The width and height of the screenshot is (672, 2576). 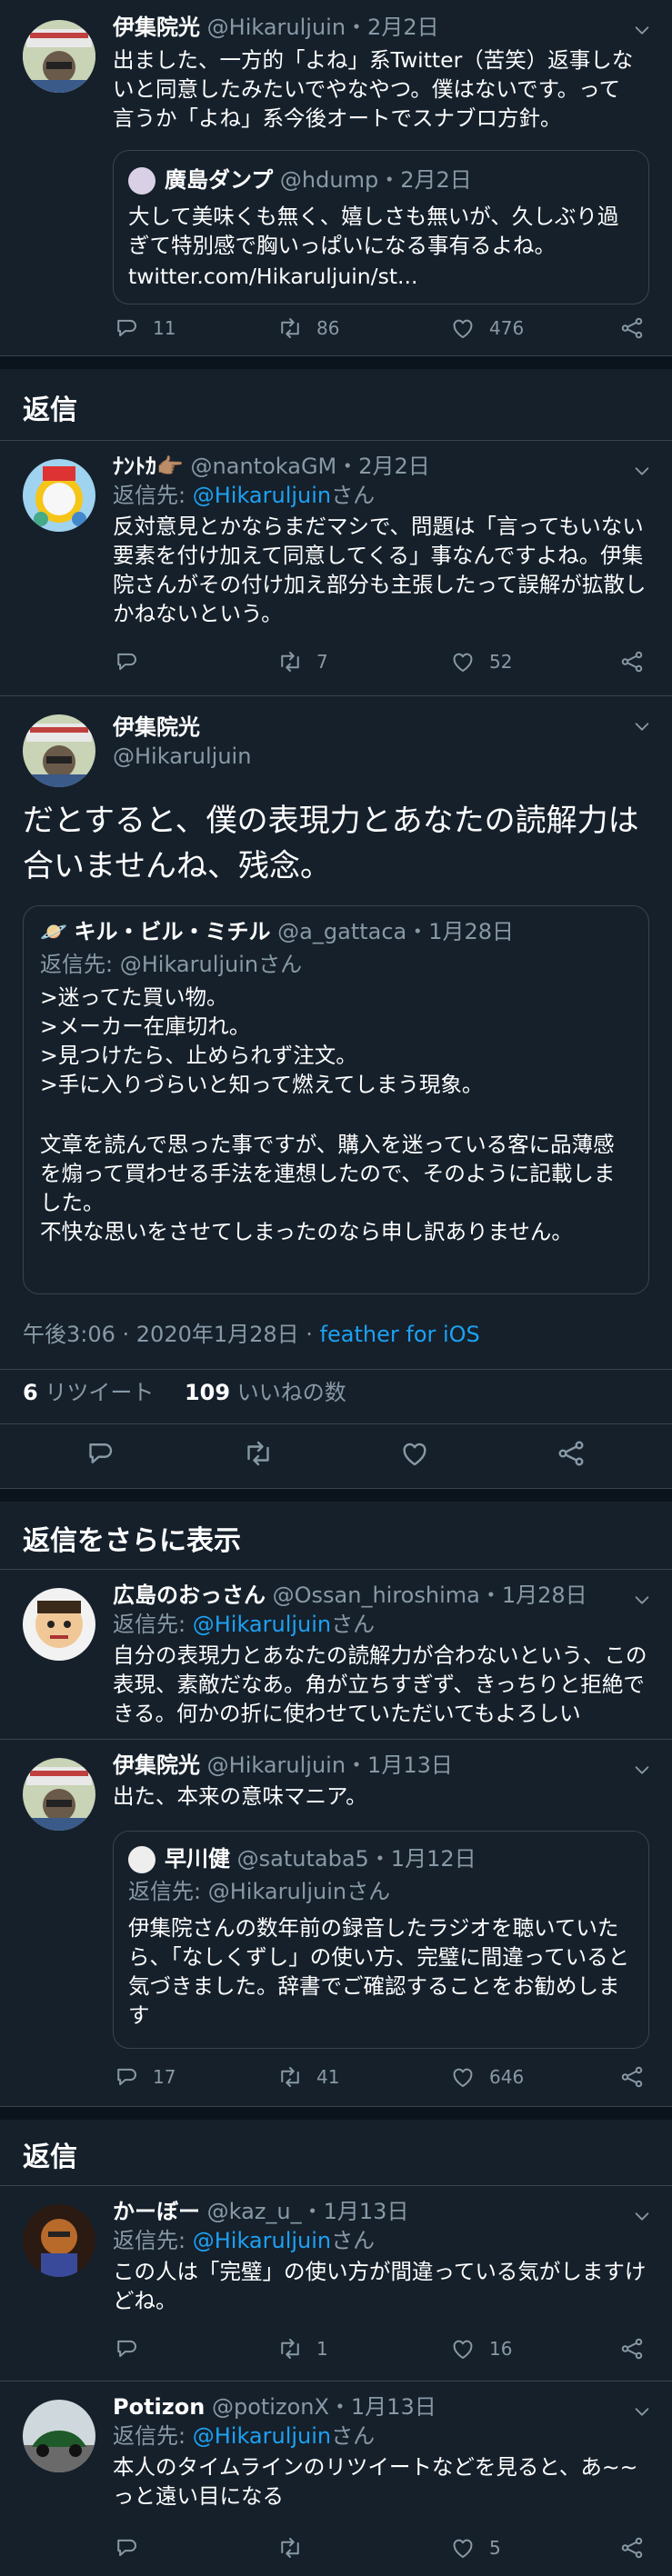 I want to click on tweet-actions: 1 16, so click(x=381, y=2351).